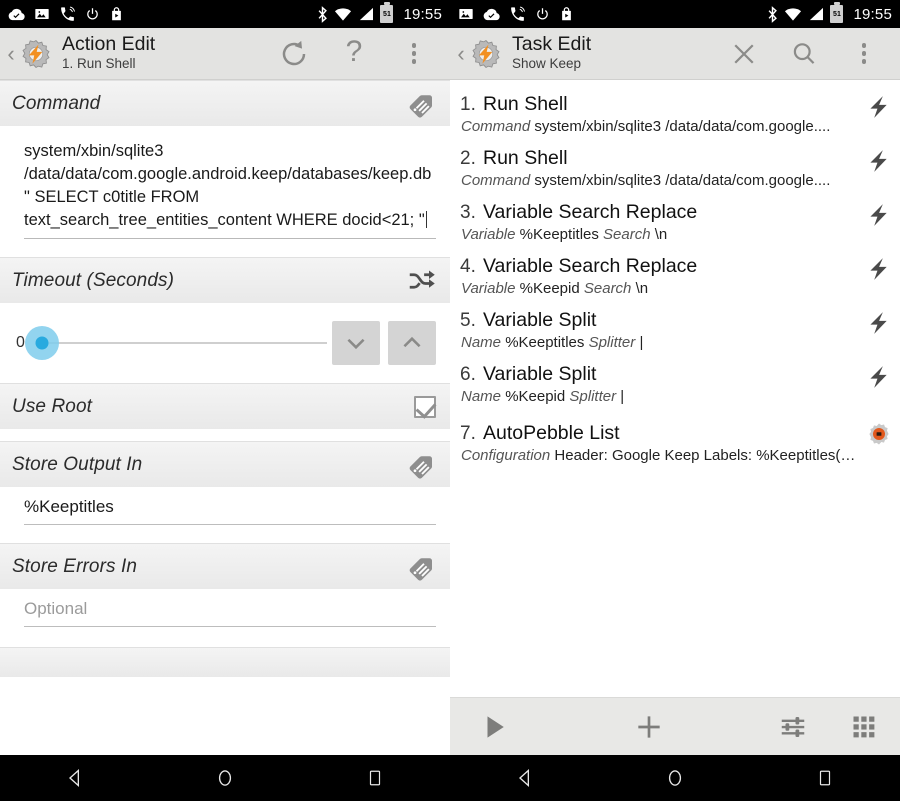 The height and width of the screenshot is (801, 900). I want to click on store-errors-variable-button, so click(421, 567).